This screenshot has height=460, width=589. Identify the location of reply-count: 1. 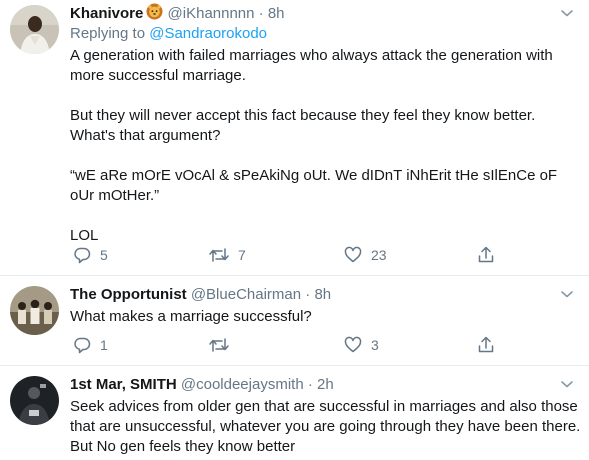
(104, 345).